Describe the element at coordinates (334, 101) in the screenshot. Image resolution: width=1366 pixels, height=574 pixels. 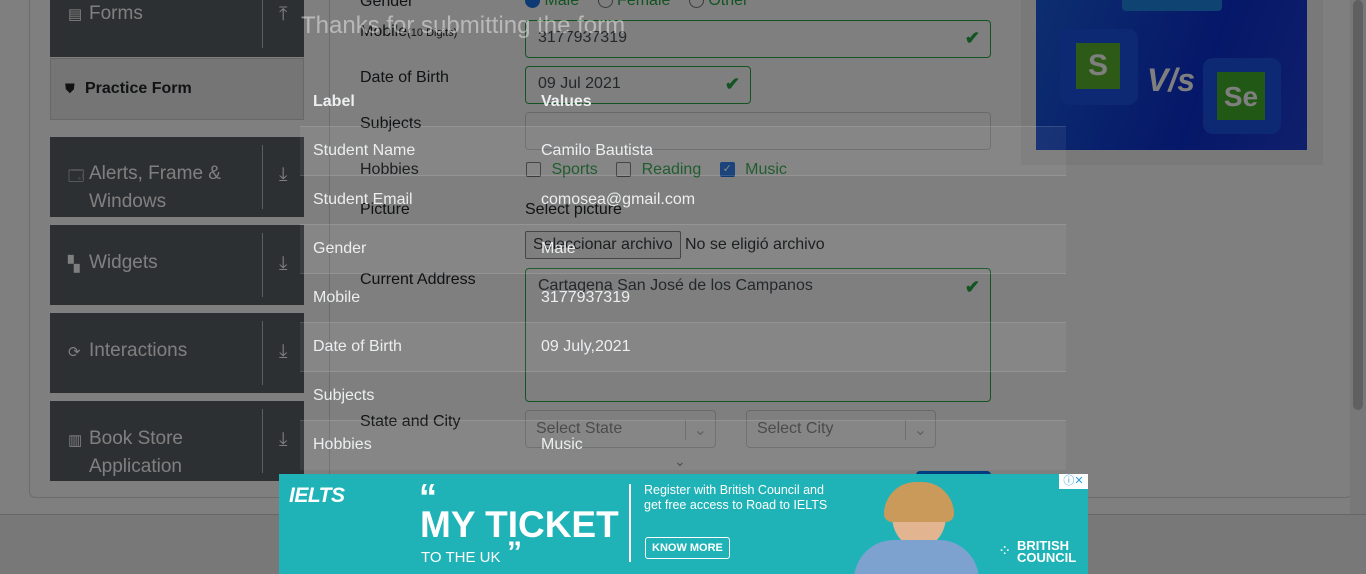
I see `header-label: Label` at that location.